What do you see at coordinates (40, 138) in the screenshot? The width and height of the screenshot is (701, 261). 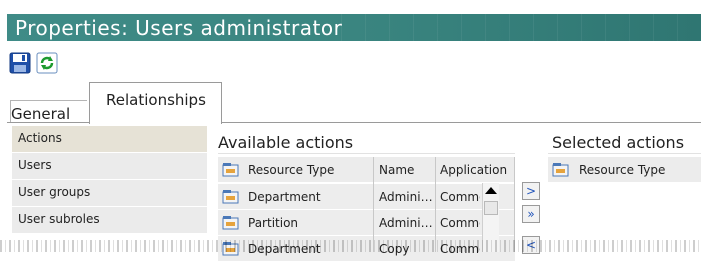 I see `list-item-label: Actions` at bounding box center [40, 138].